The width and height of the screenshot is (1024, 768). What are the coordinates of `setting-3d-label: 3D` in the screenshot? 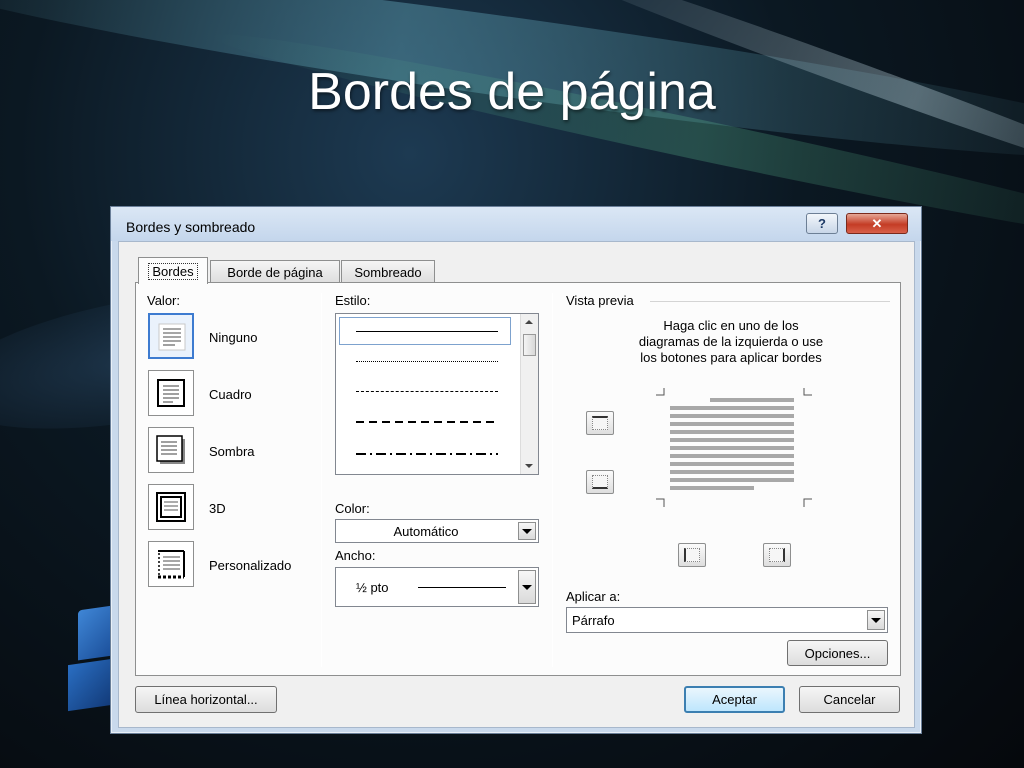 It's located at (217, 508).